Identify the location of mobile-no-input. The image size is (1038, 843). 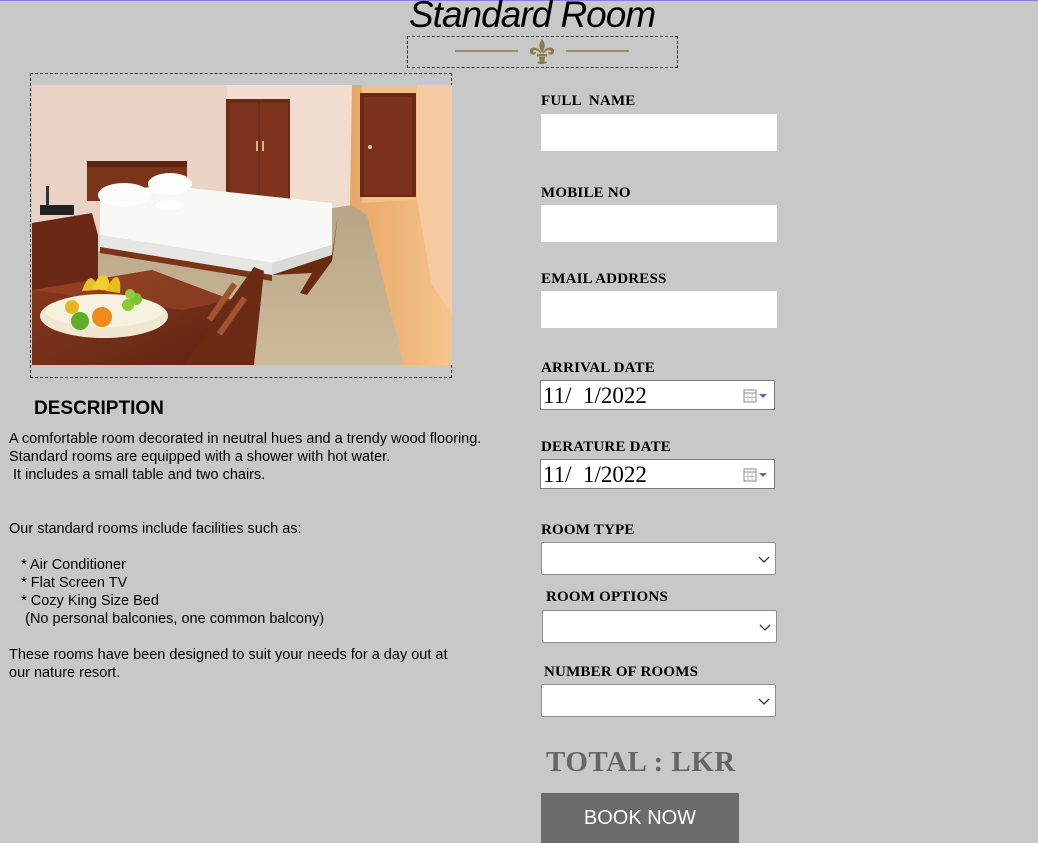
(659, 223).